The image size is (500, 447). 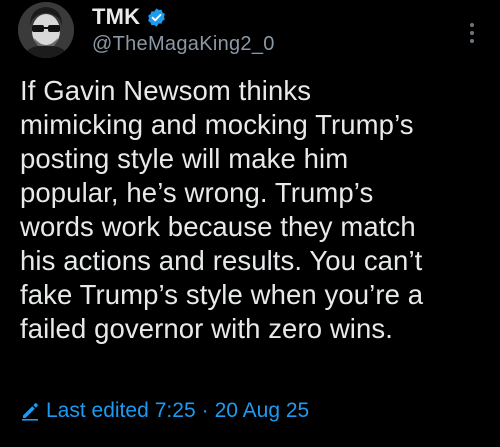 I want to click on tweet-line: failed governor with zero wins., so click(x=206, y=328).